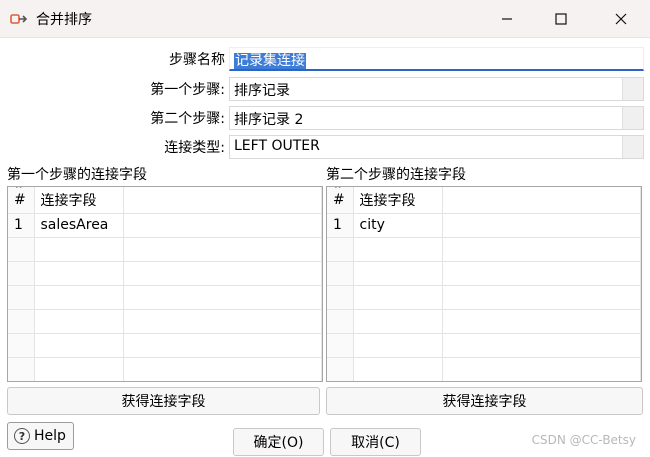  Describe the element at coordinates (187, 119) in the screenshot. I see `second-step-label: 第二个步骤:` at that location.